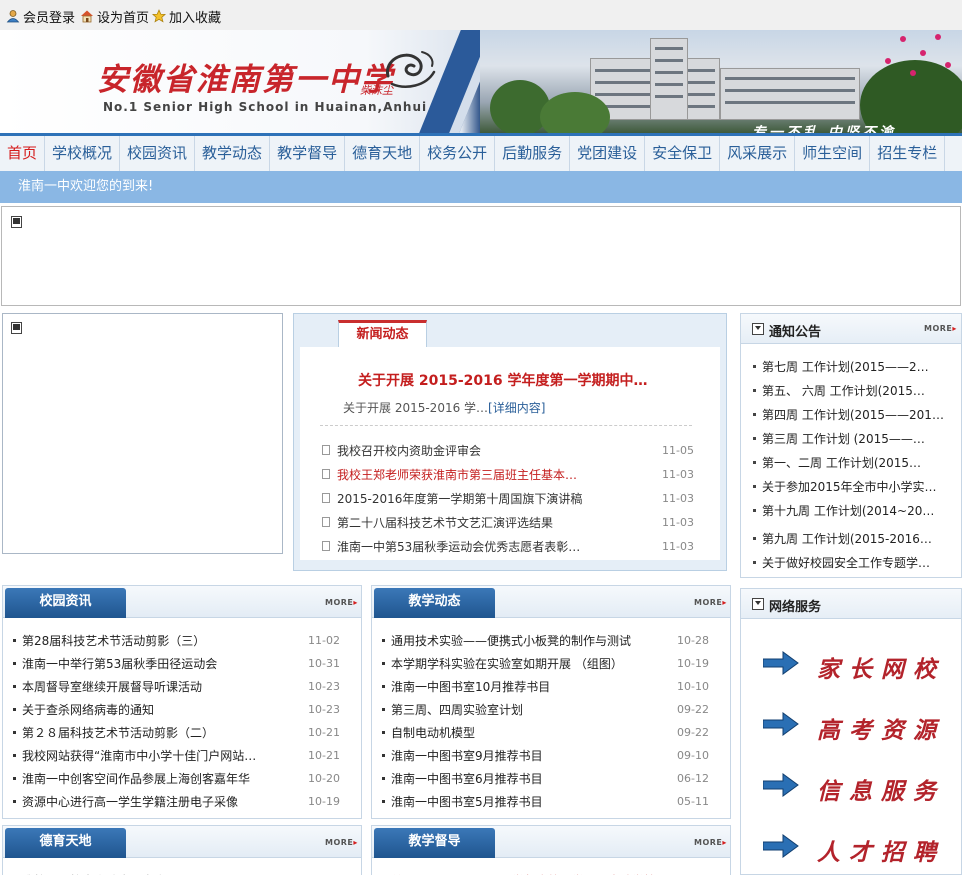 This screenshot has width=962, height=875. I want to click on teaching-more-button: MORE▸, so click(710, 602).